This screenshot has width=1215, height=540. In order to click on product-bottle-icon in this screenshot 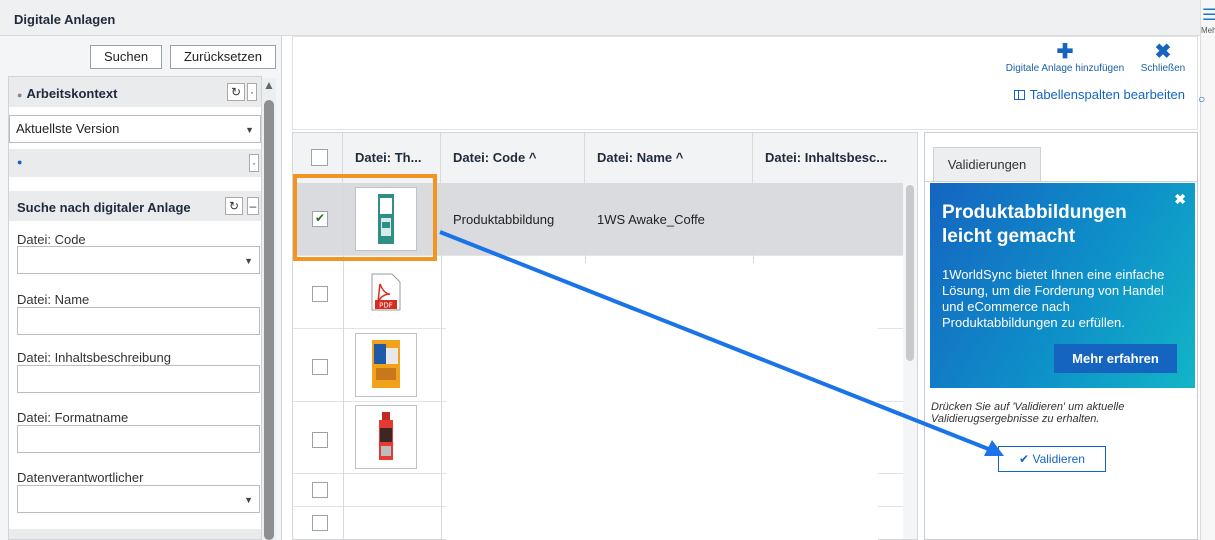, I will do `click(386, 436)`.